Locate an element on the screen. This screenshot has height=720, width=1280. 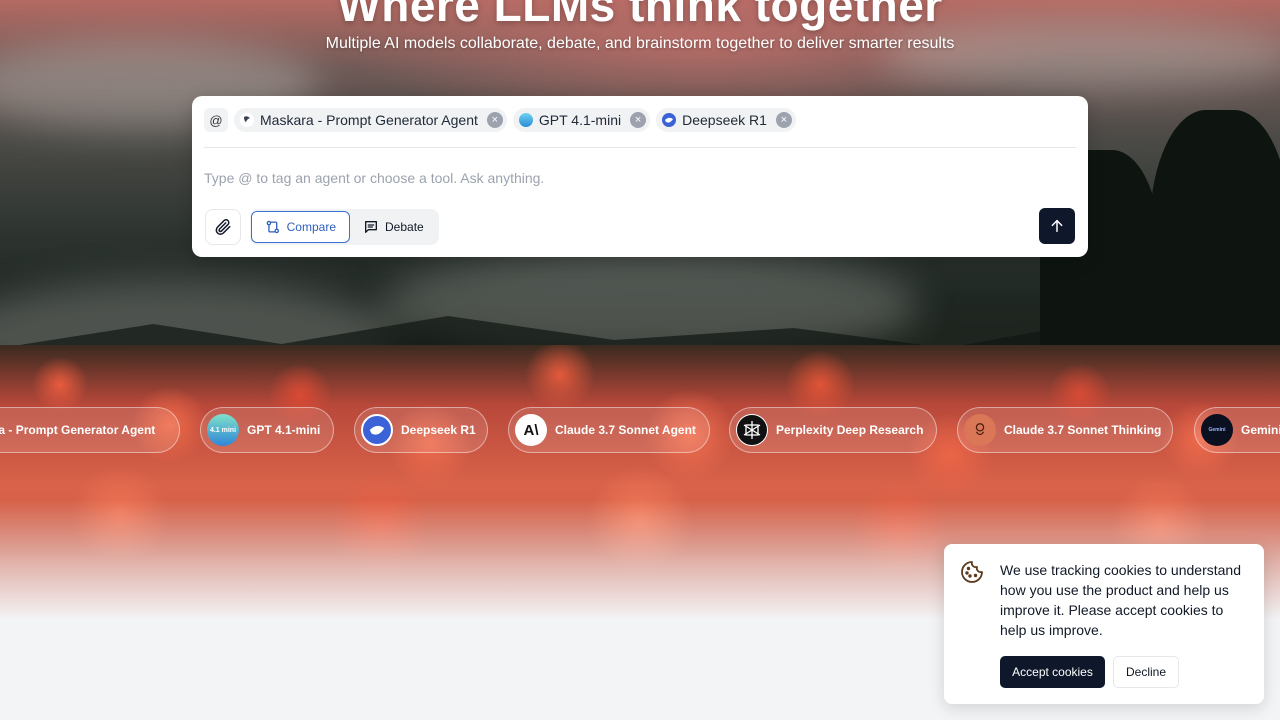
agent-tag: Maskara - Prompt Generator Agent × is located at coordinates (370, 120).